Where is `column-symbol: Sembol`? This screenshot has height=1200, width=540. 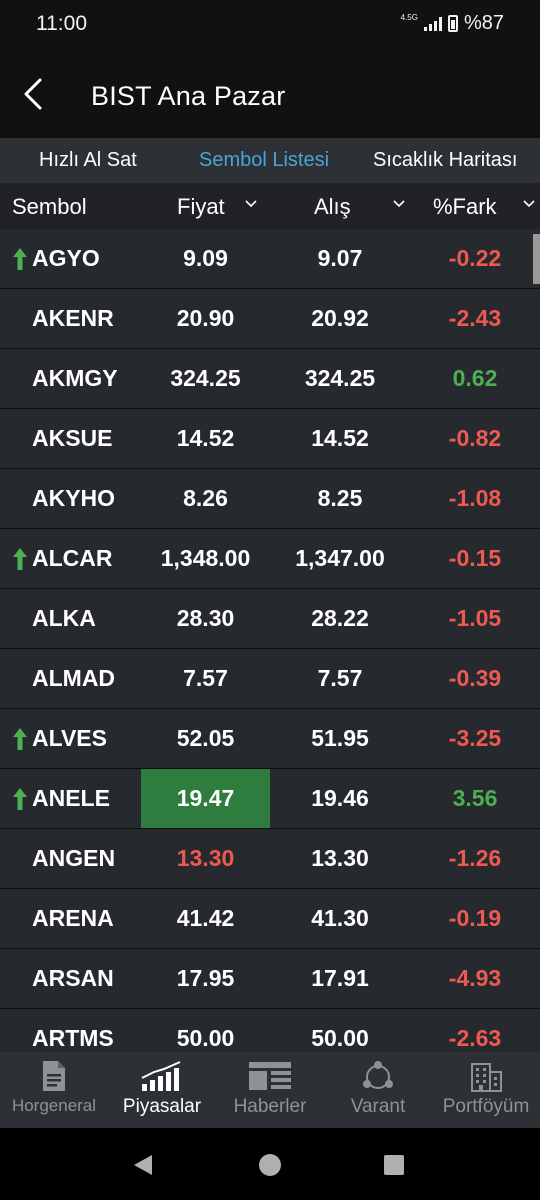
column-symbol: Sembol is located at coordinates (49, 207).